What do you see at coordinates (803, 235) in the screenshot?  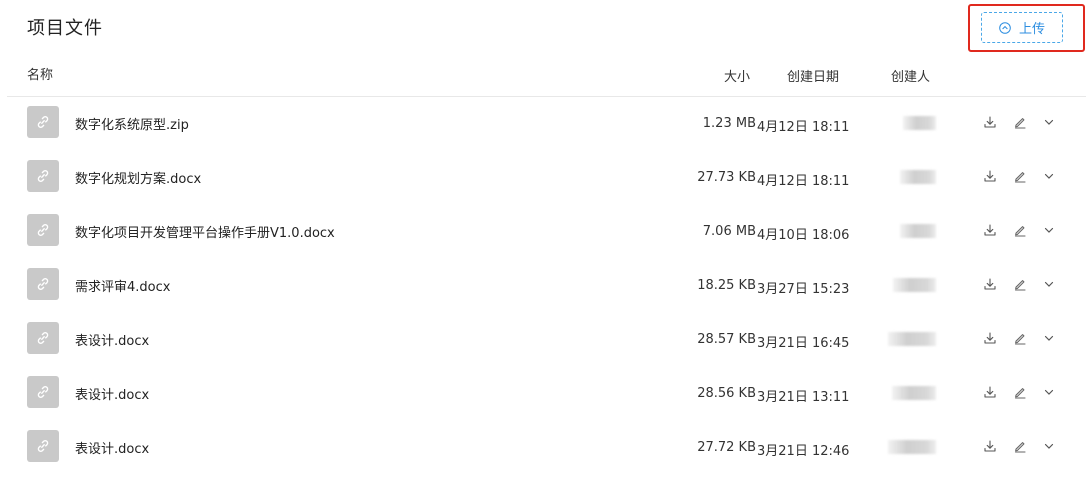 I see `file-date: 4月10日 18:06` at bounding box center [803, 235].